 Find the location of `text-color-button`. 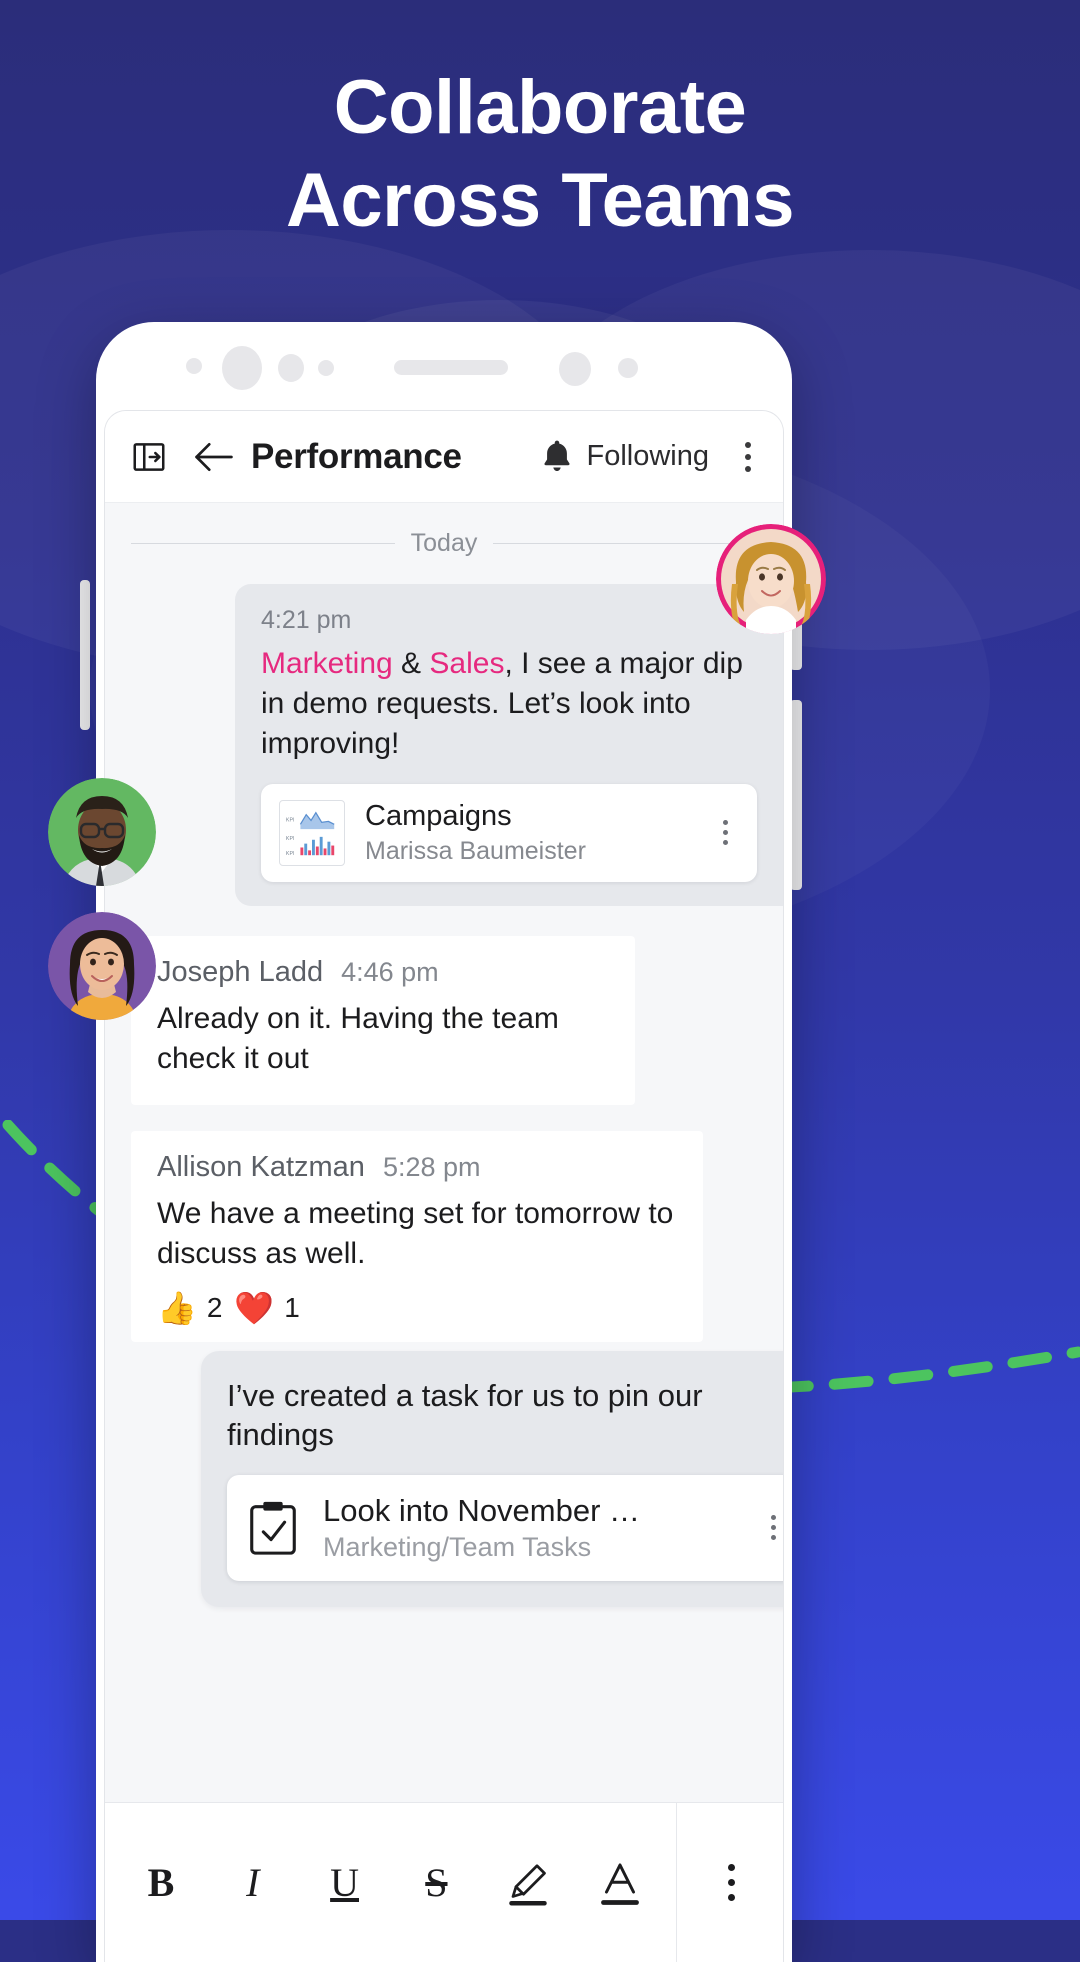

text-color-button is located at coordinates (620, 1883).